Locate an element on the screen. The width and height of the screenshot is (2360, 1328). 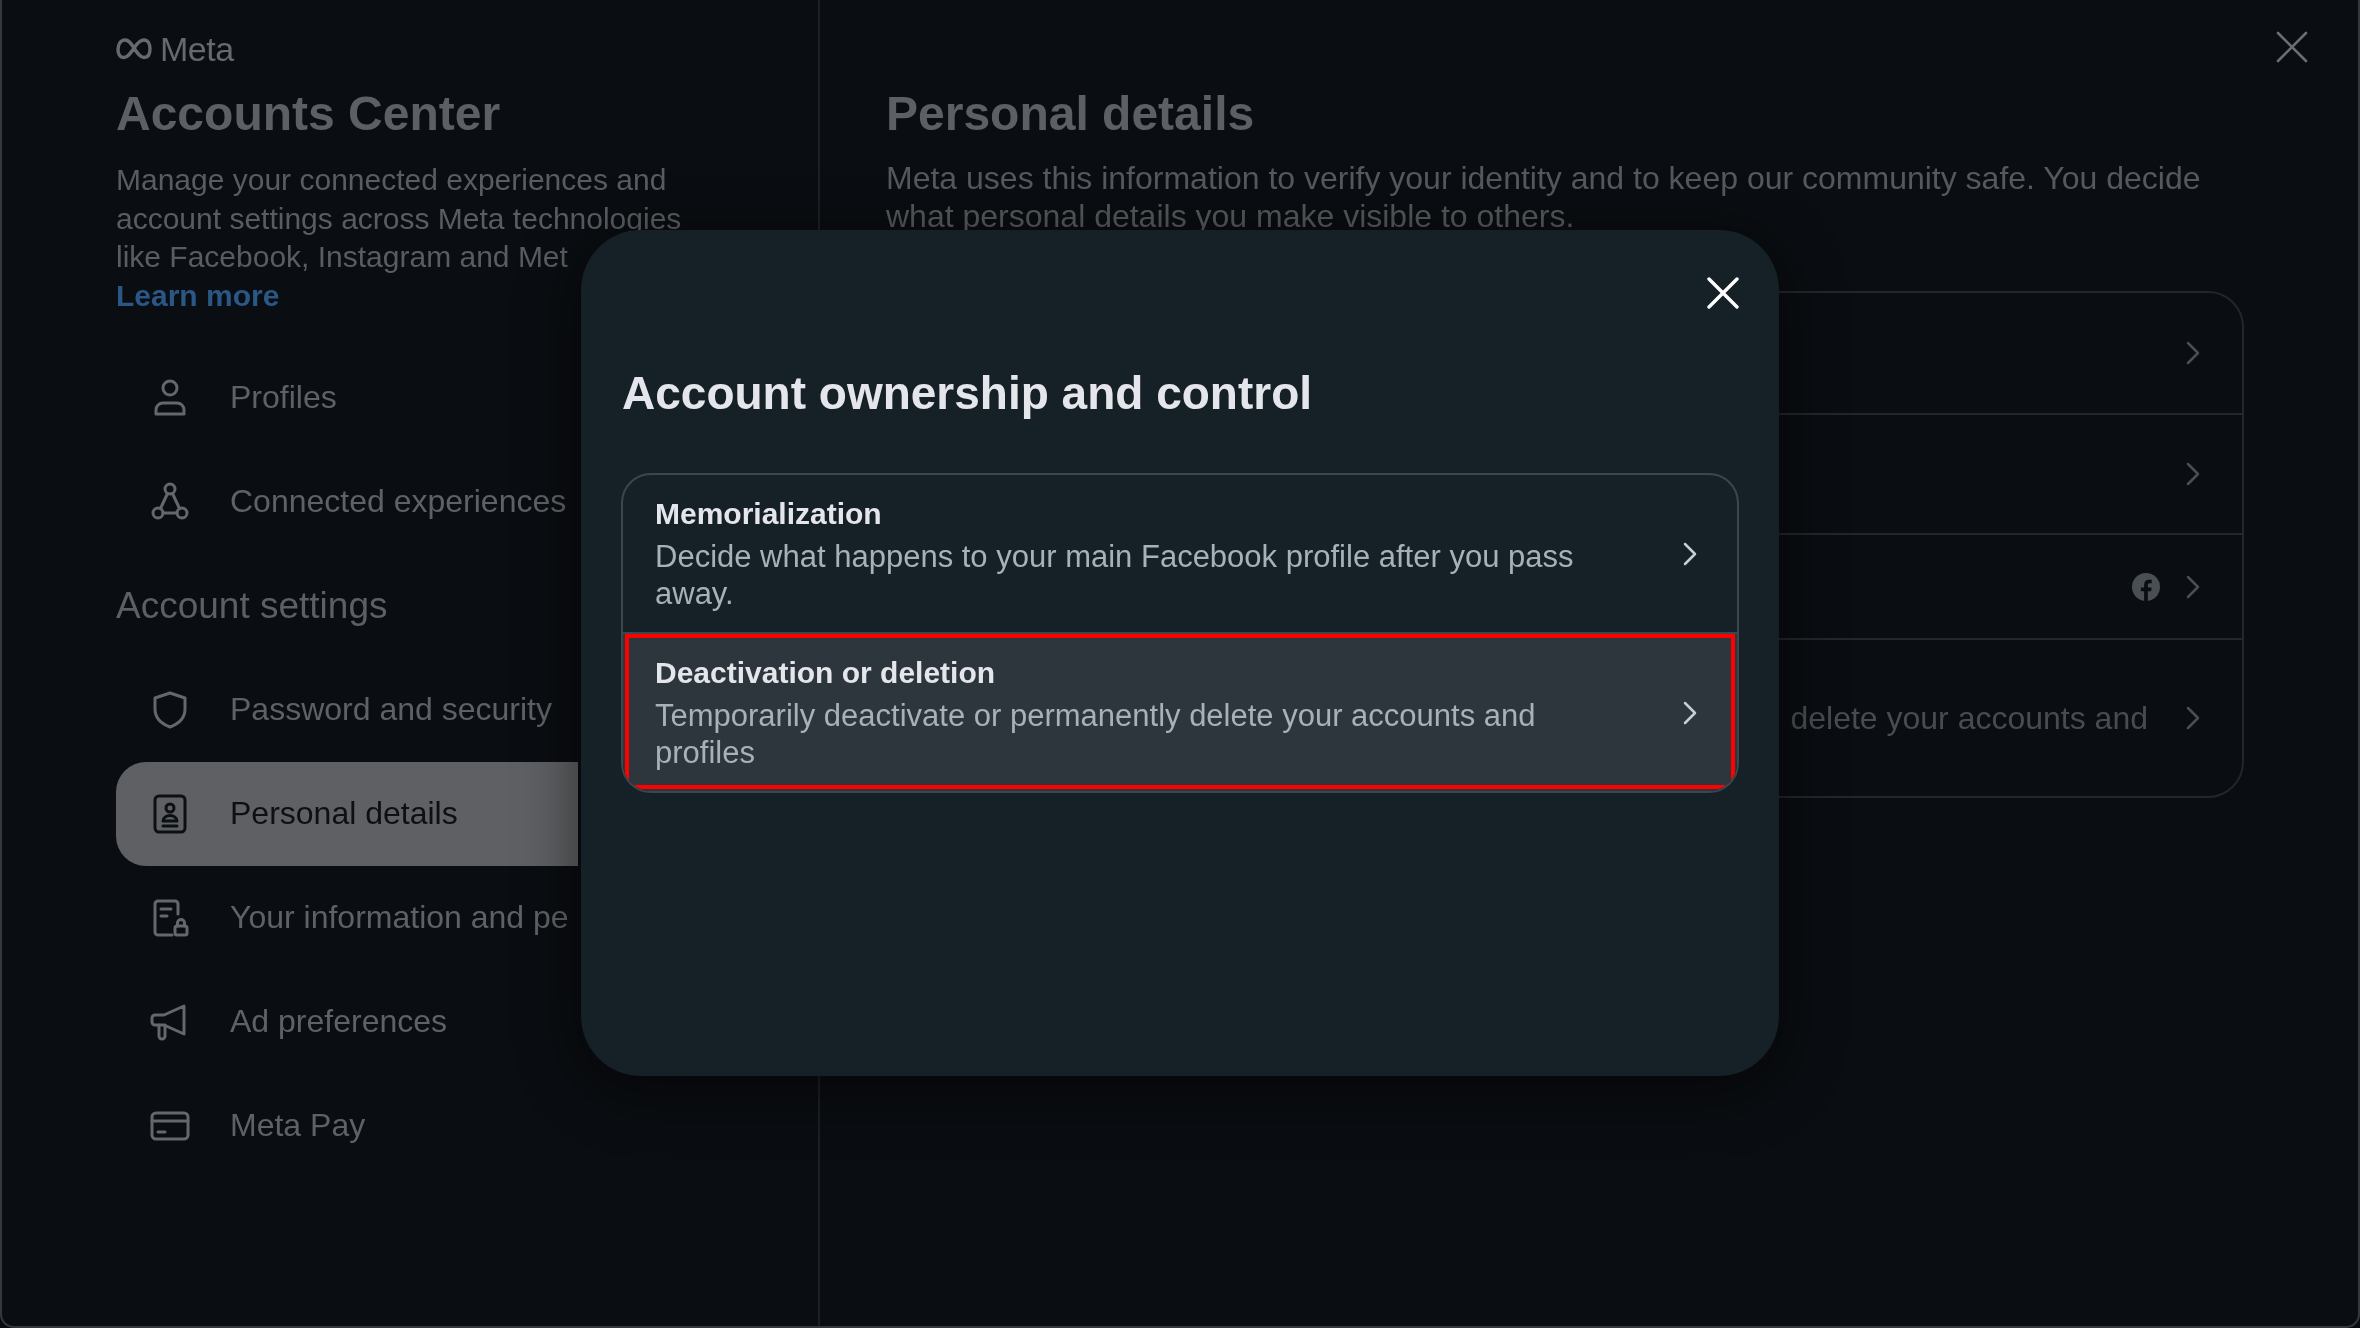
sidebar-item: Connected experiences is located at coordinates (347, 501).